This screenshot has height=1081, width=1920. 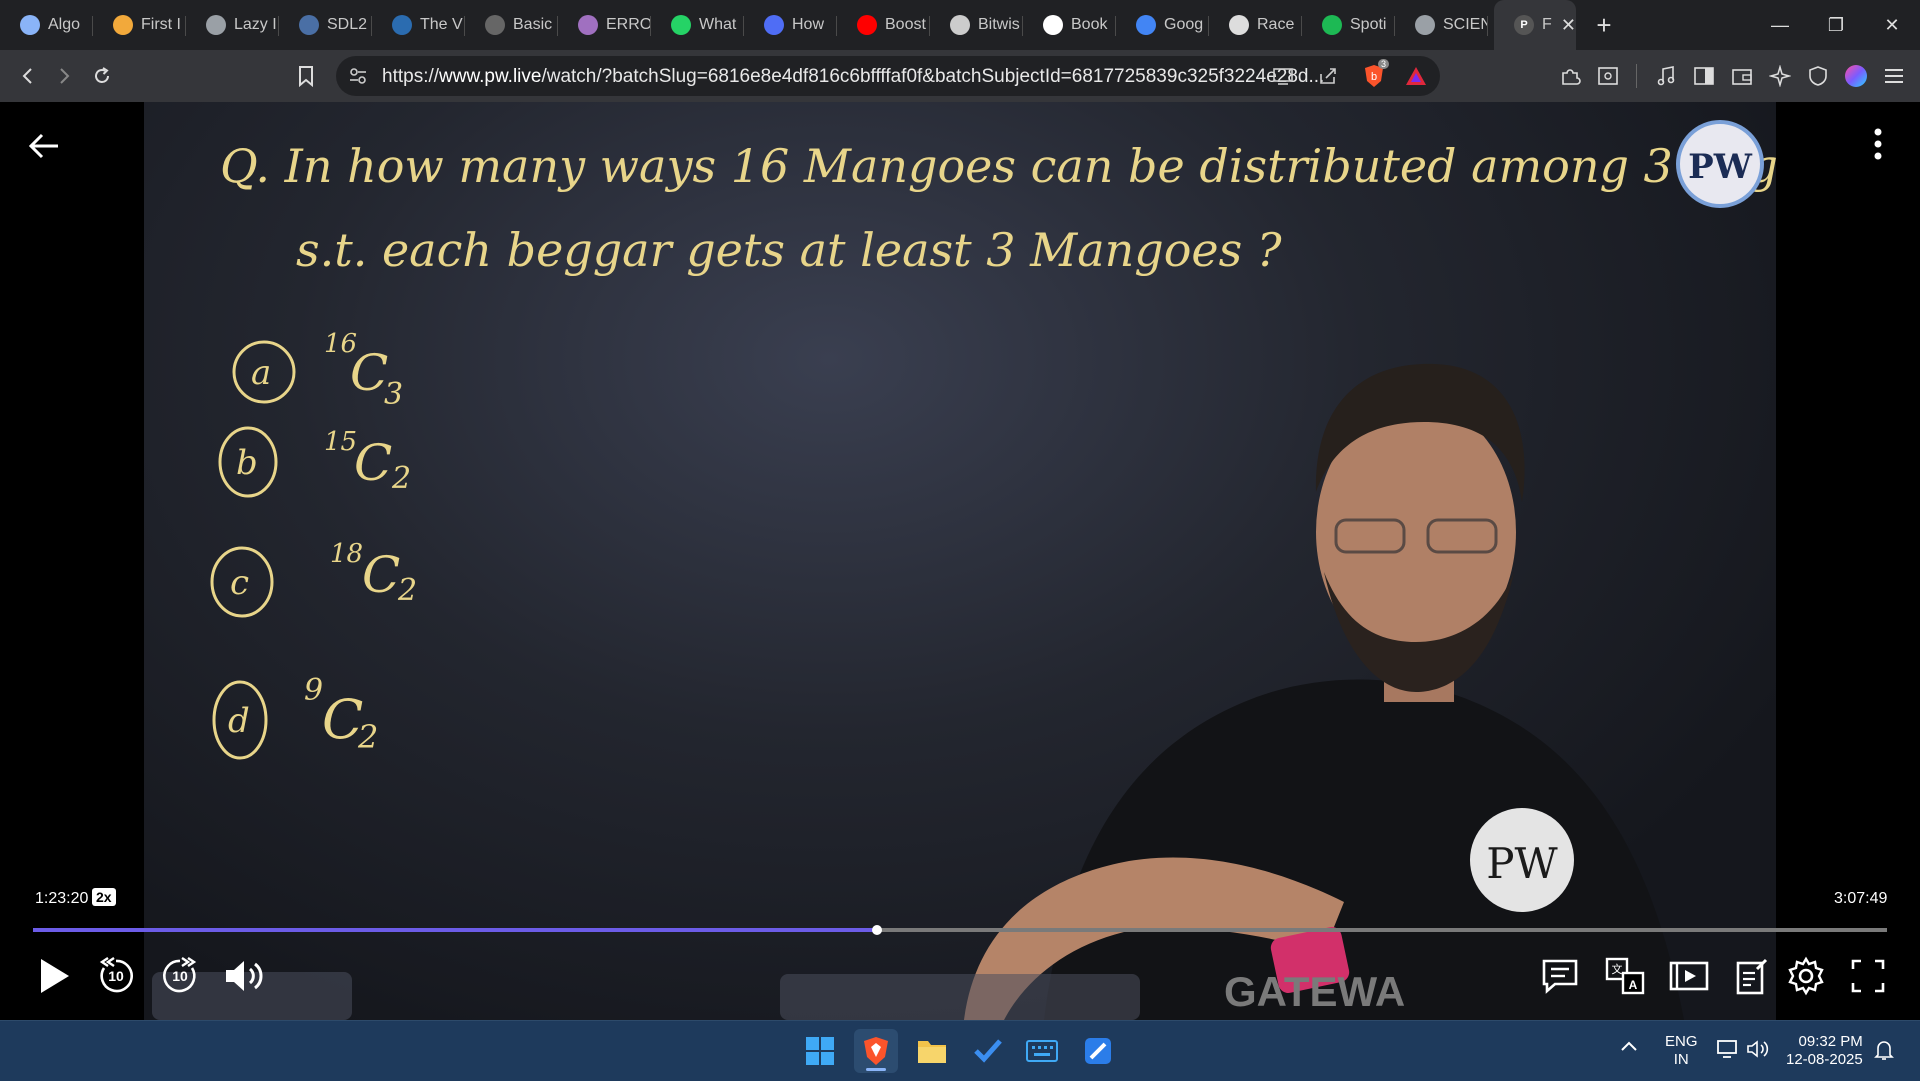 I want to click on option-a: a 16 C 3, so click(x=317, y=370).